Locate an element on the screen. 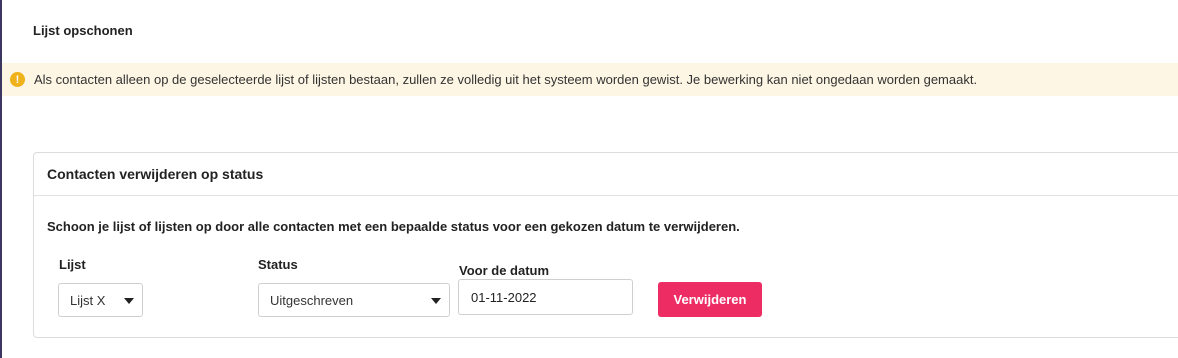  list-select-value: Lijst X is located at coordinates (88, 300).